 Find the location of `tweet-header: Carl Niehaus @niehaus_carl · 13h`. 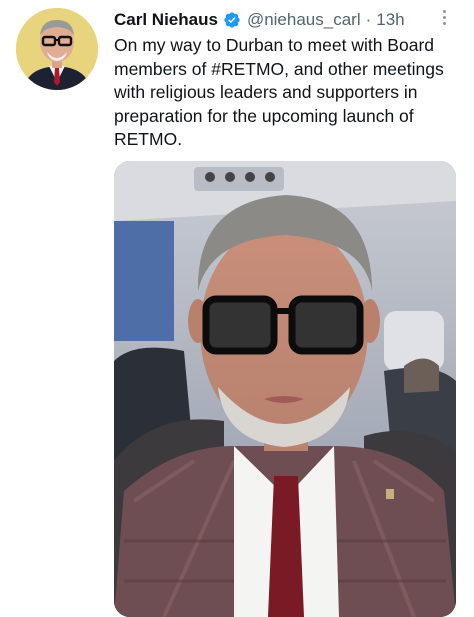

tweet-header: Carl Niehaus @niehaus_carl · 13h is located at coordinates (259, 20).